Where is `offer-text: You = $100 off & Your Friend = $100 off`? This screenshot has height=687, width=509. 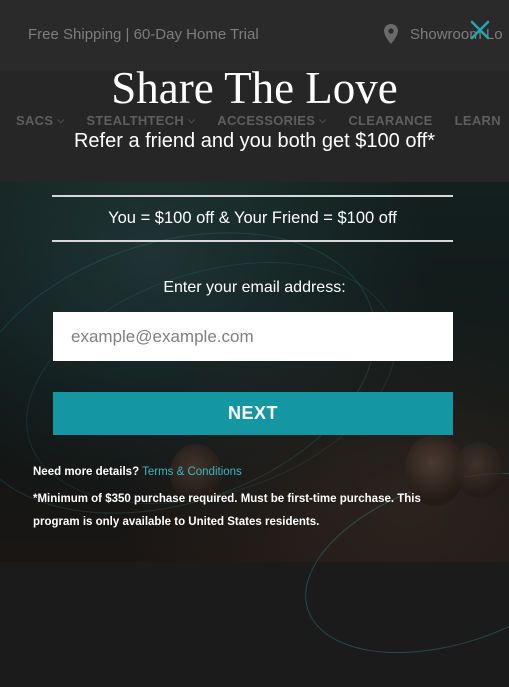 offer-text: You = $100 off & Your Friend = $100 off is located at coordinates (252, 218).